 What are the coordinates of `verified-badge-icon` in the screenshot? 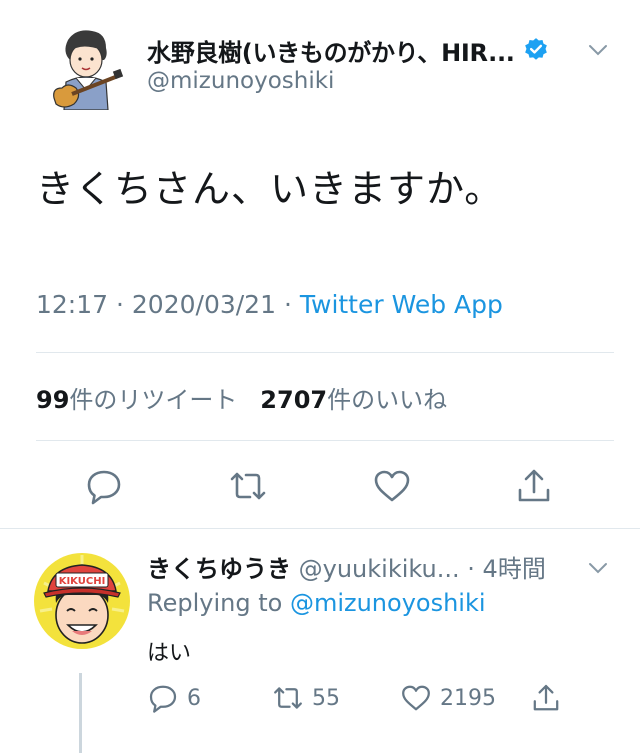 It's located at (535, 49).